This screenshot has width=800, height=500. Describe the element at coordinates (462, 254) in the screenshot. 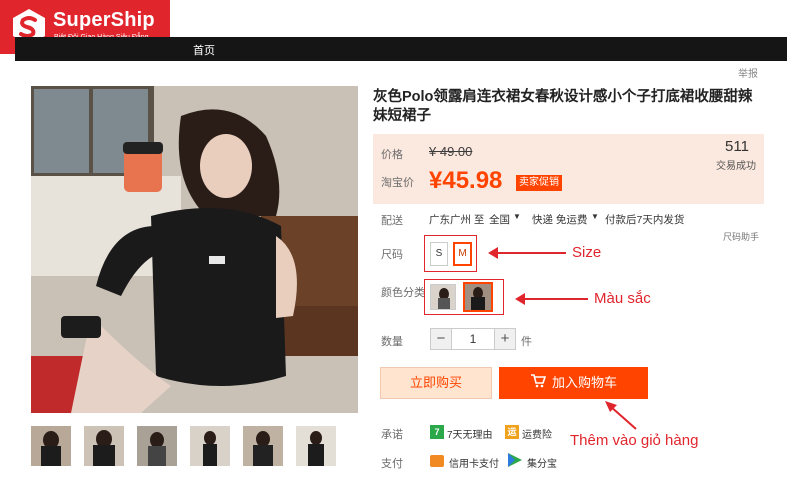

I see `size-option-m: M` at that location.